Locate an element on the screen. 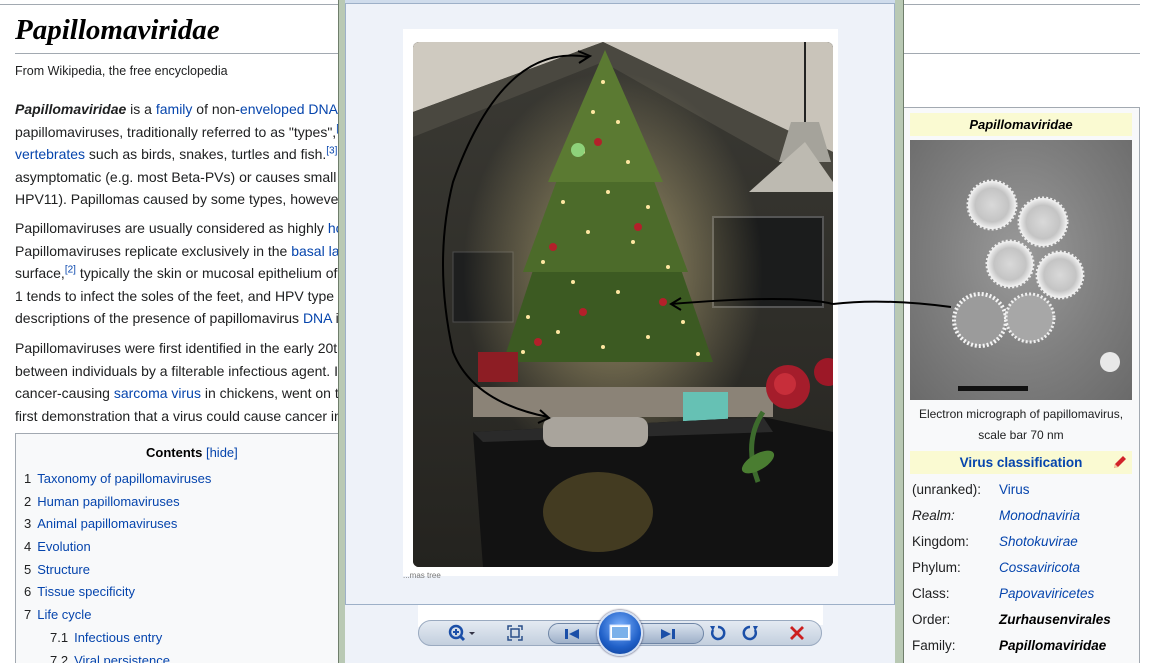 The width and height of the screenshot is (1157, 663). toc-subitem: 7.2 Viral persistence is located at coordinates (189, 656).